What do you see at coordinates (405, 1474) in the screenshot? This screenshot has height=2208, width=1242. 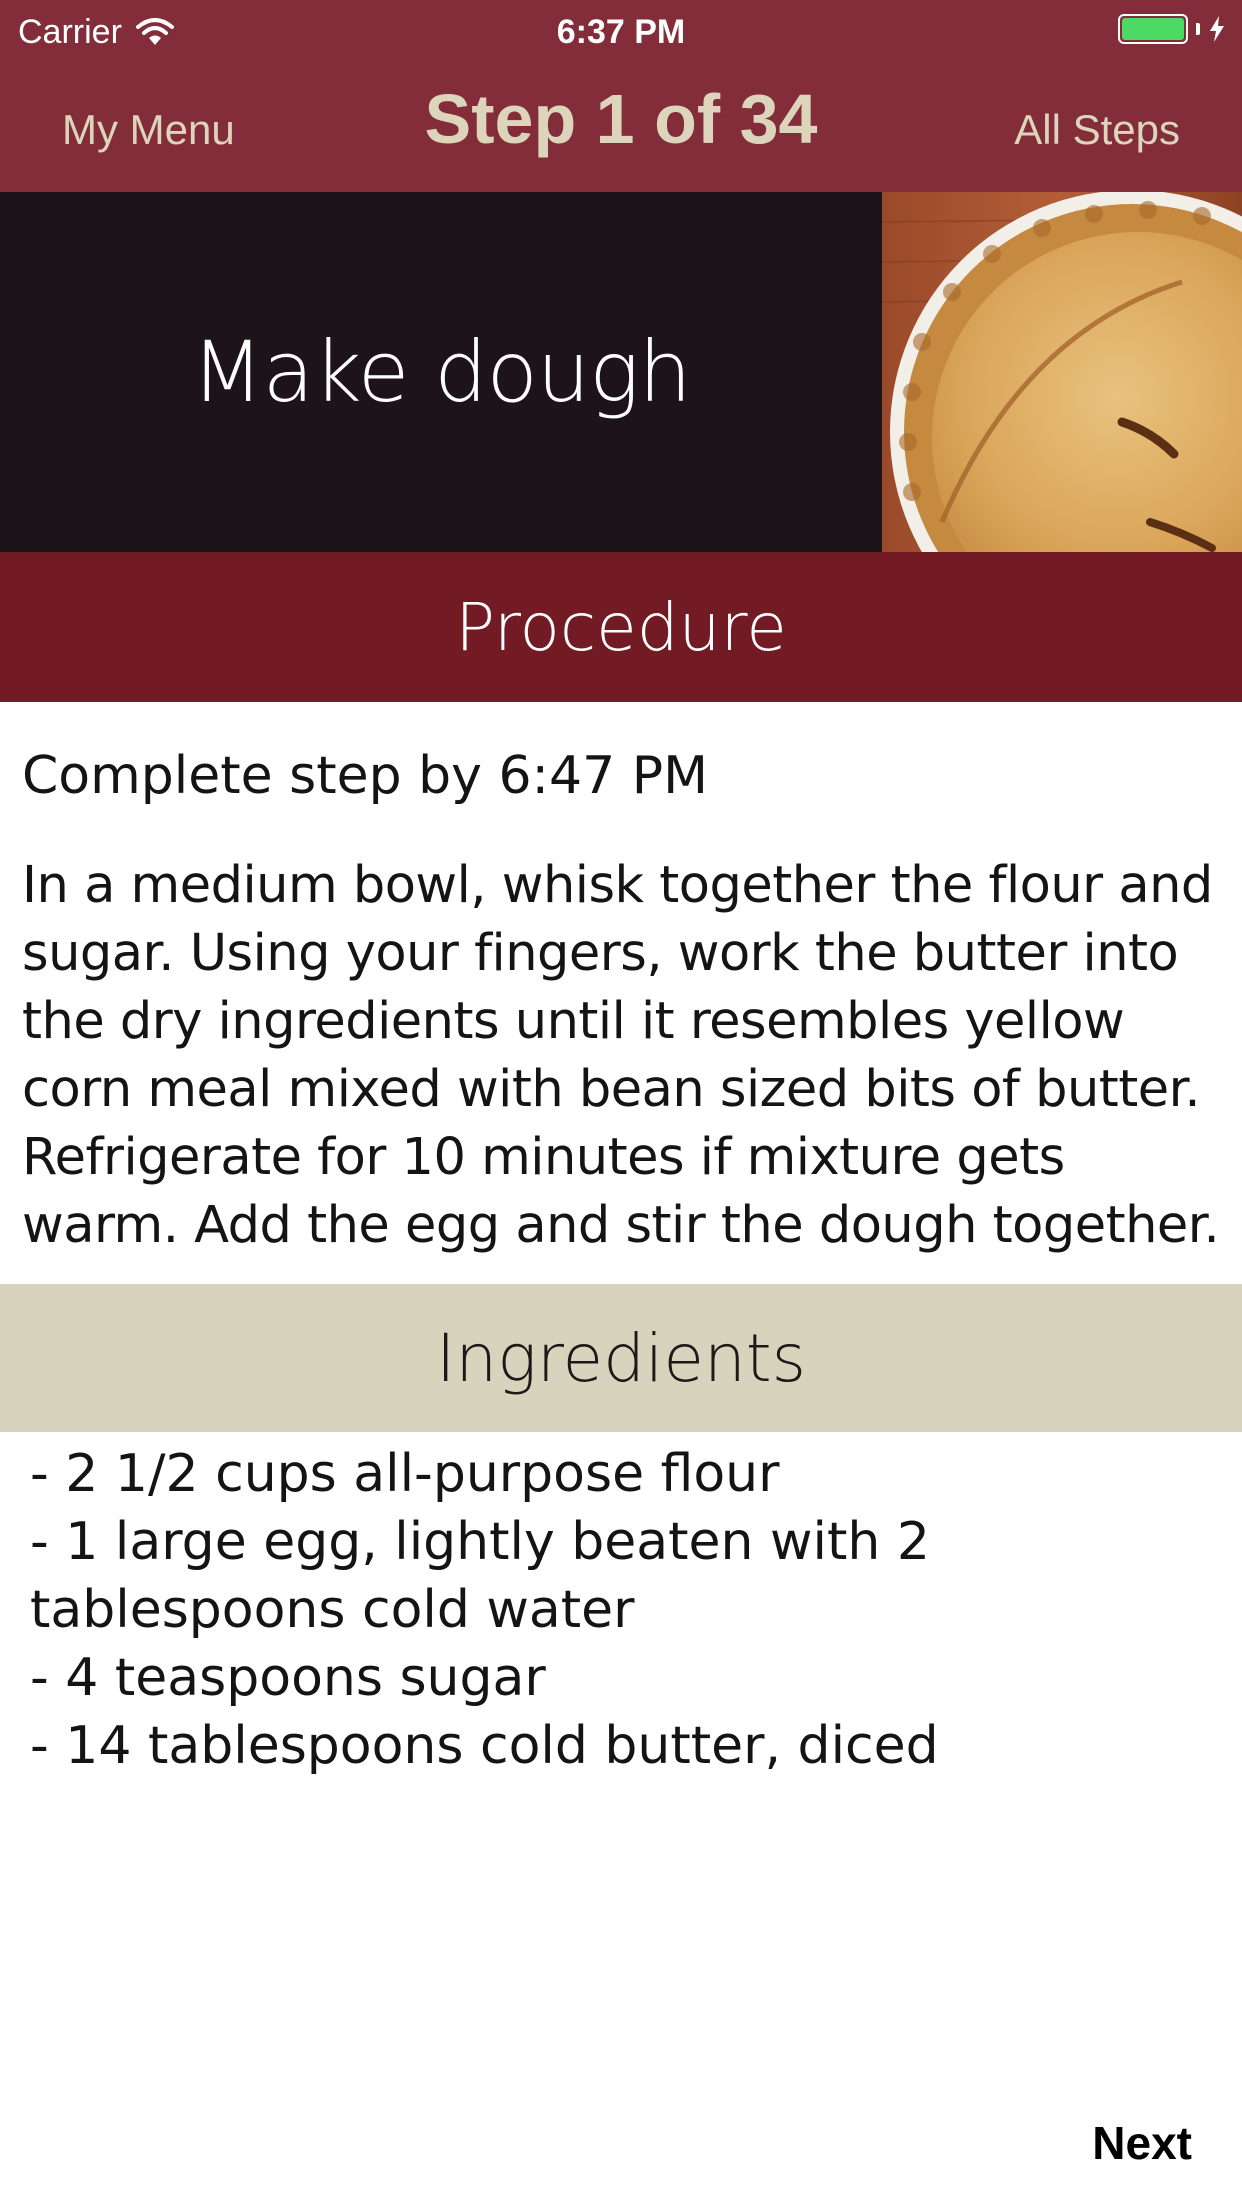 I see `ingredient-item: - 2 1/2 cups all-purpose flour` at bounding box center [405, 1474].